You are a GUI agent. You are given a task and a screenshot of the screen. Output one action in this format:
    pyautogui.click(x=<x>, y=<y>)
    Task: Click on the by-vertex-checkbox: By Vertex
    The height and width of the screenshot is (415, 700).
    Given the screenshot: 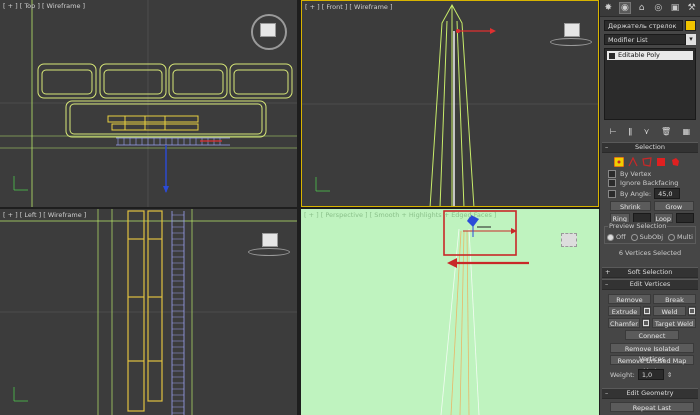 What is the action you would take?
    pyautogui.click(x=650, y=173)
    